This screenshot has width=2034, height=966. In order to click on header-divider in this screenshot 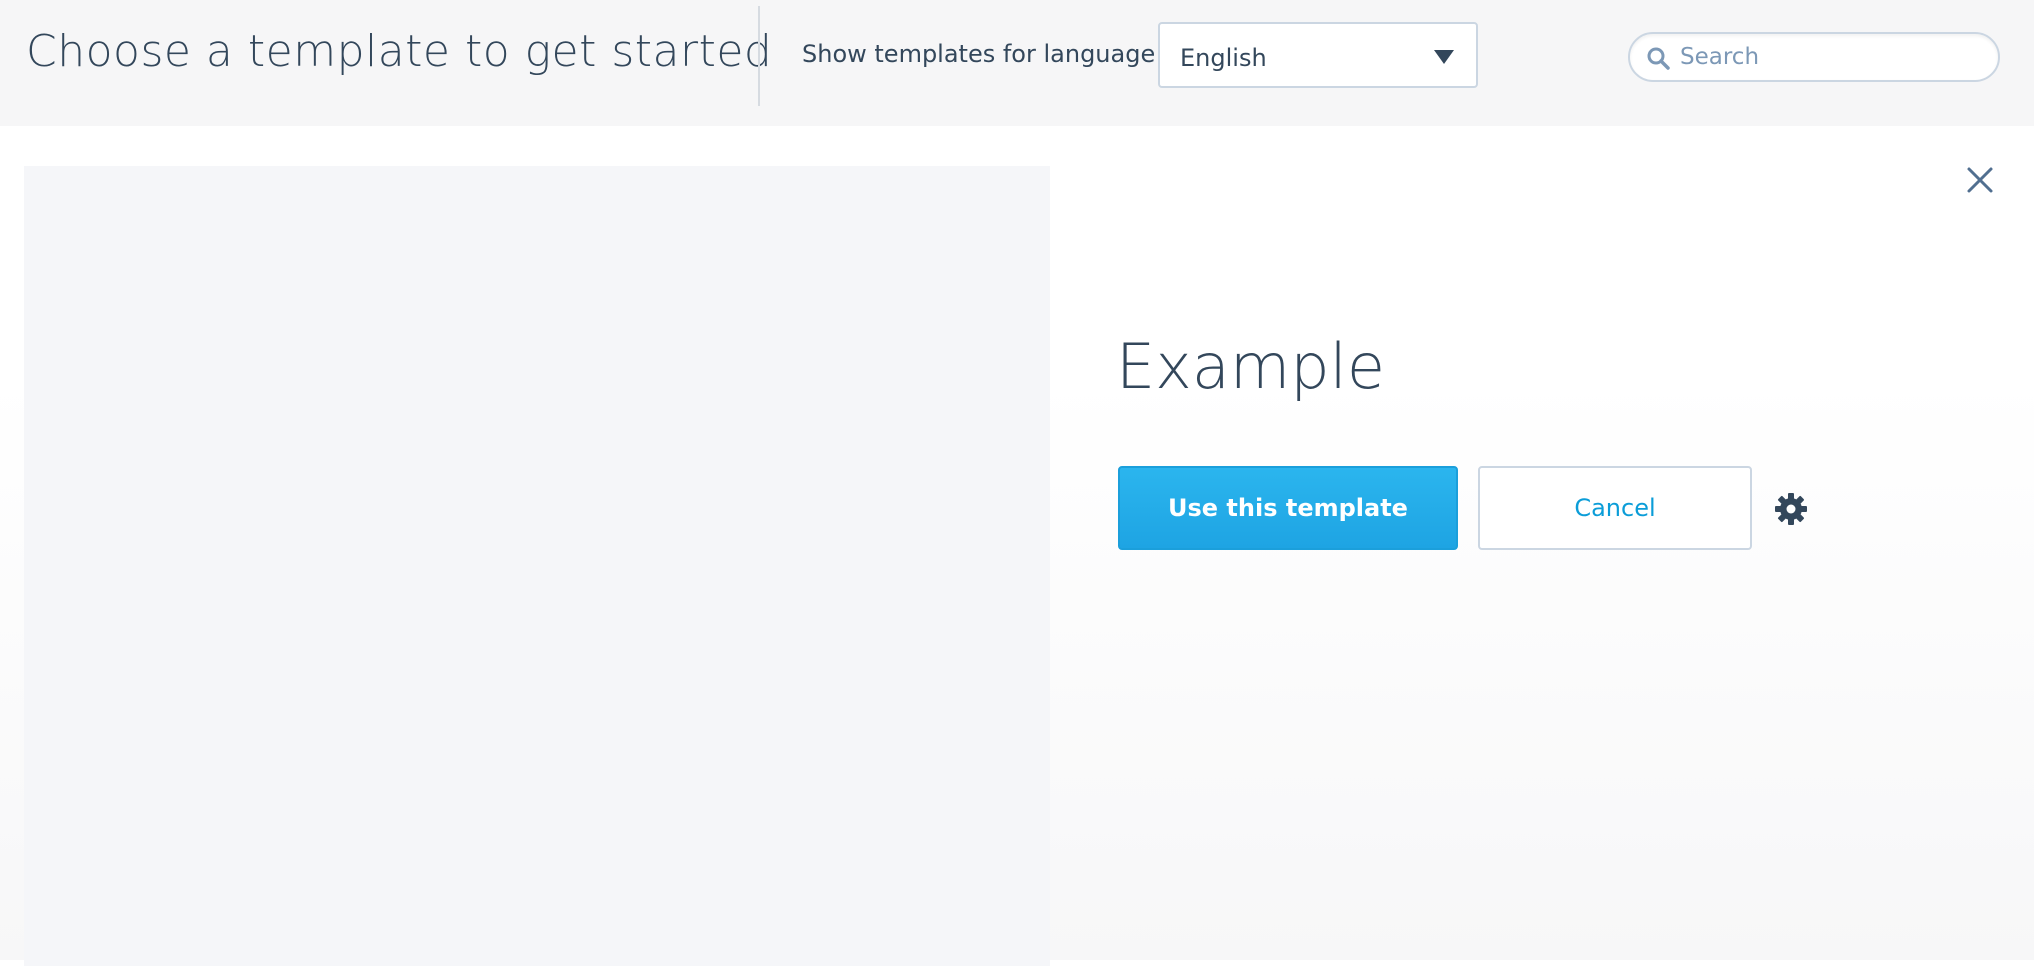, I will do `click(759, 56)`.